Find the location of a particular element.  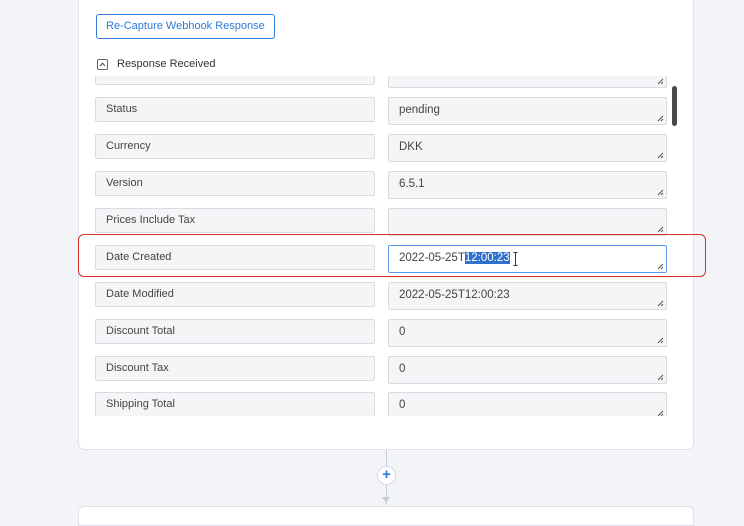

field-value: 6.5.1 is located at coordinates (527, 185).